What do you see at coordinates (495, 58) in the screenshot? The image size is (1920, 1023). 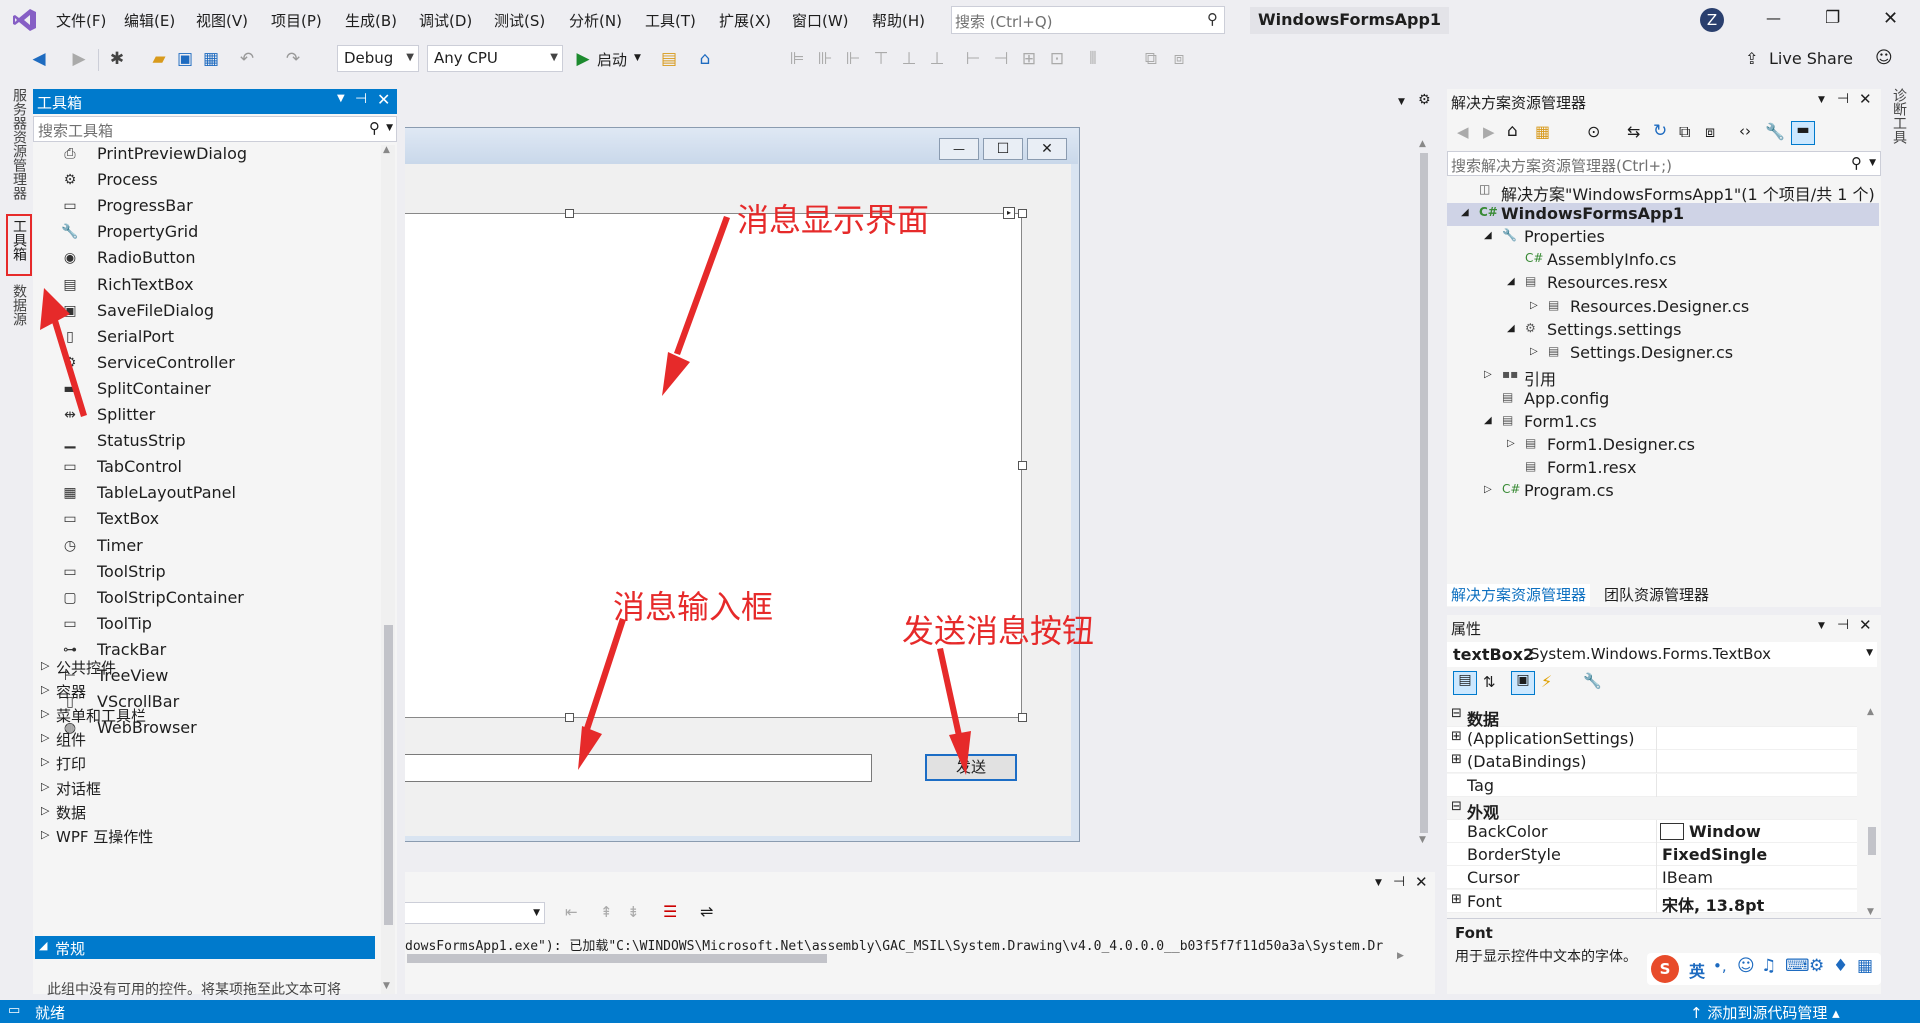 I see `platform-select: Any CPU ▼` at bounding box center [495, 58].